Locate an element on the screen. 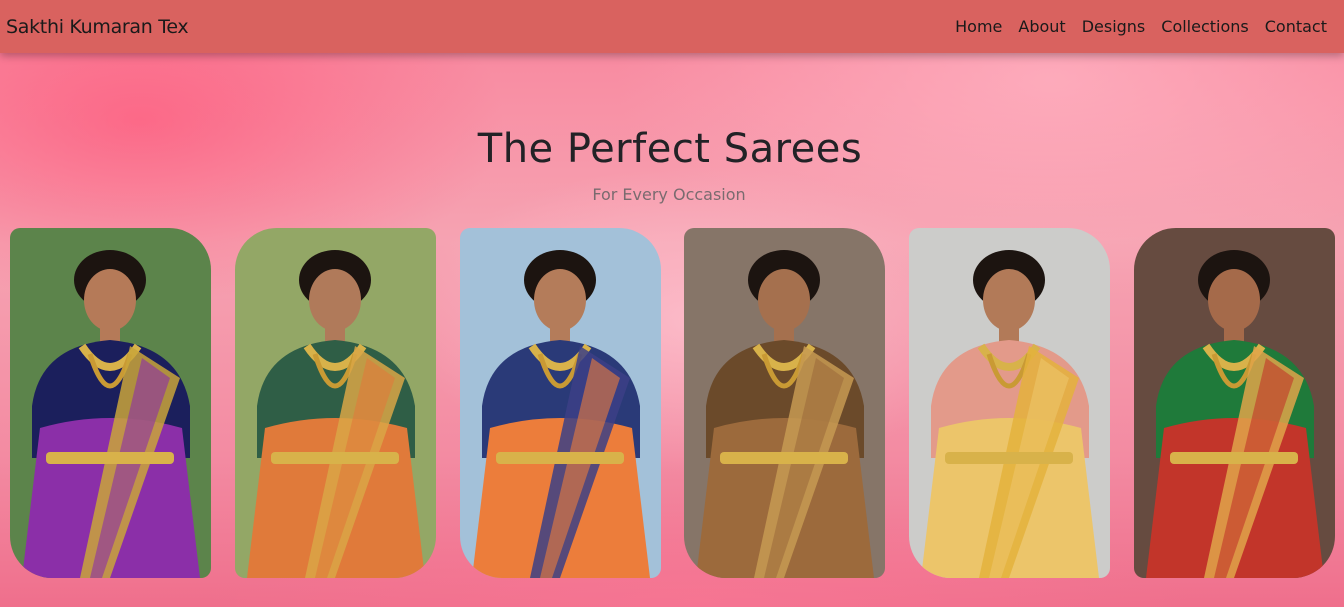 The height and width of the screenshot is (607, 1344). nav-links: Home About Designs Collections Contact is located at coordinates (1141, 26).